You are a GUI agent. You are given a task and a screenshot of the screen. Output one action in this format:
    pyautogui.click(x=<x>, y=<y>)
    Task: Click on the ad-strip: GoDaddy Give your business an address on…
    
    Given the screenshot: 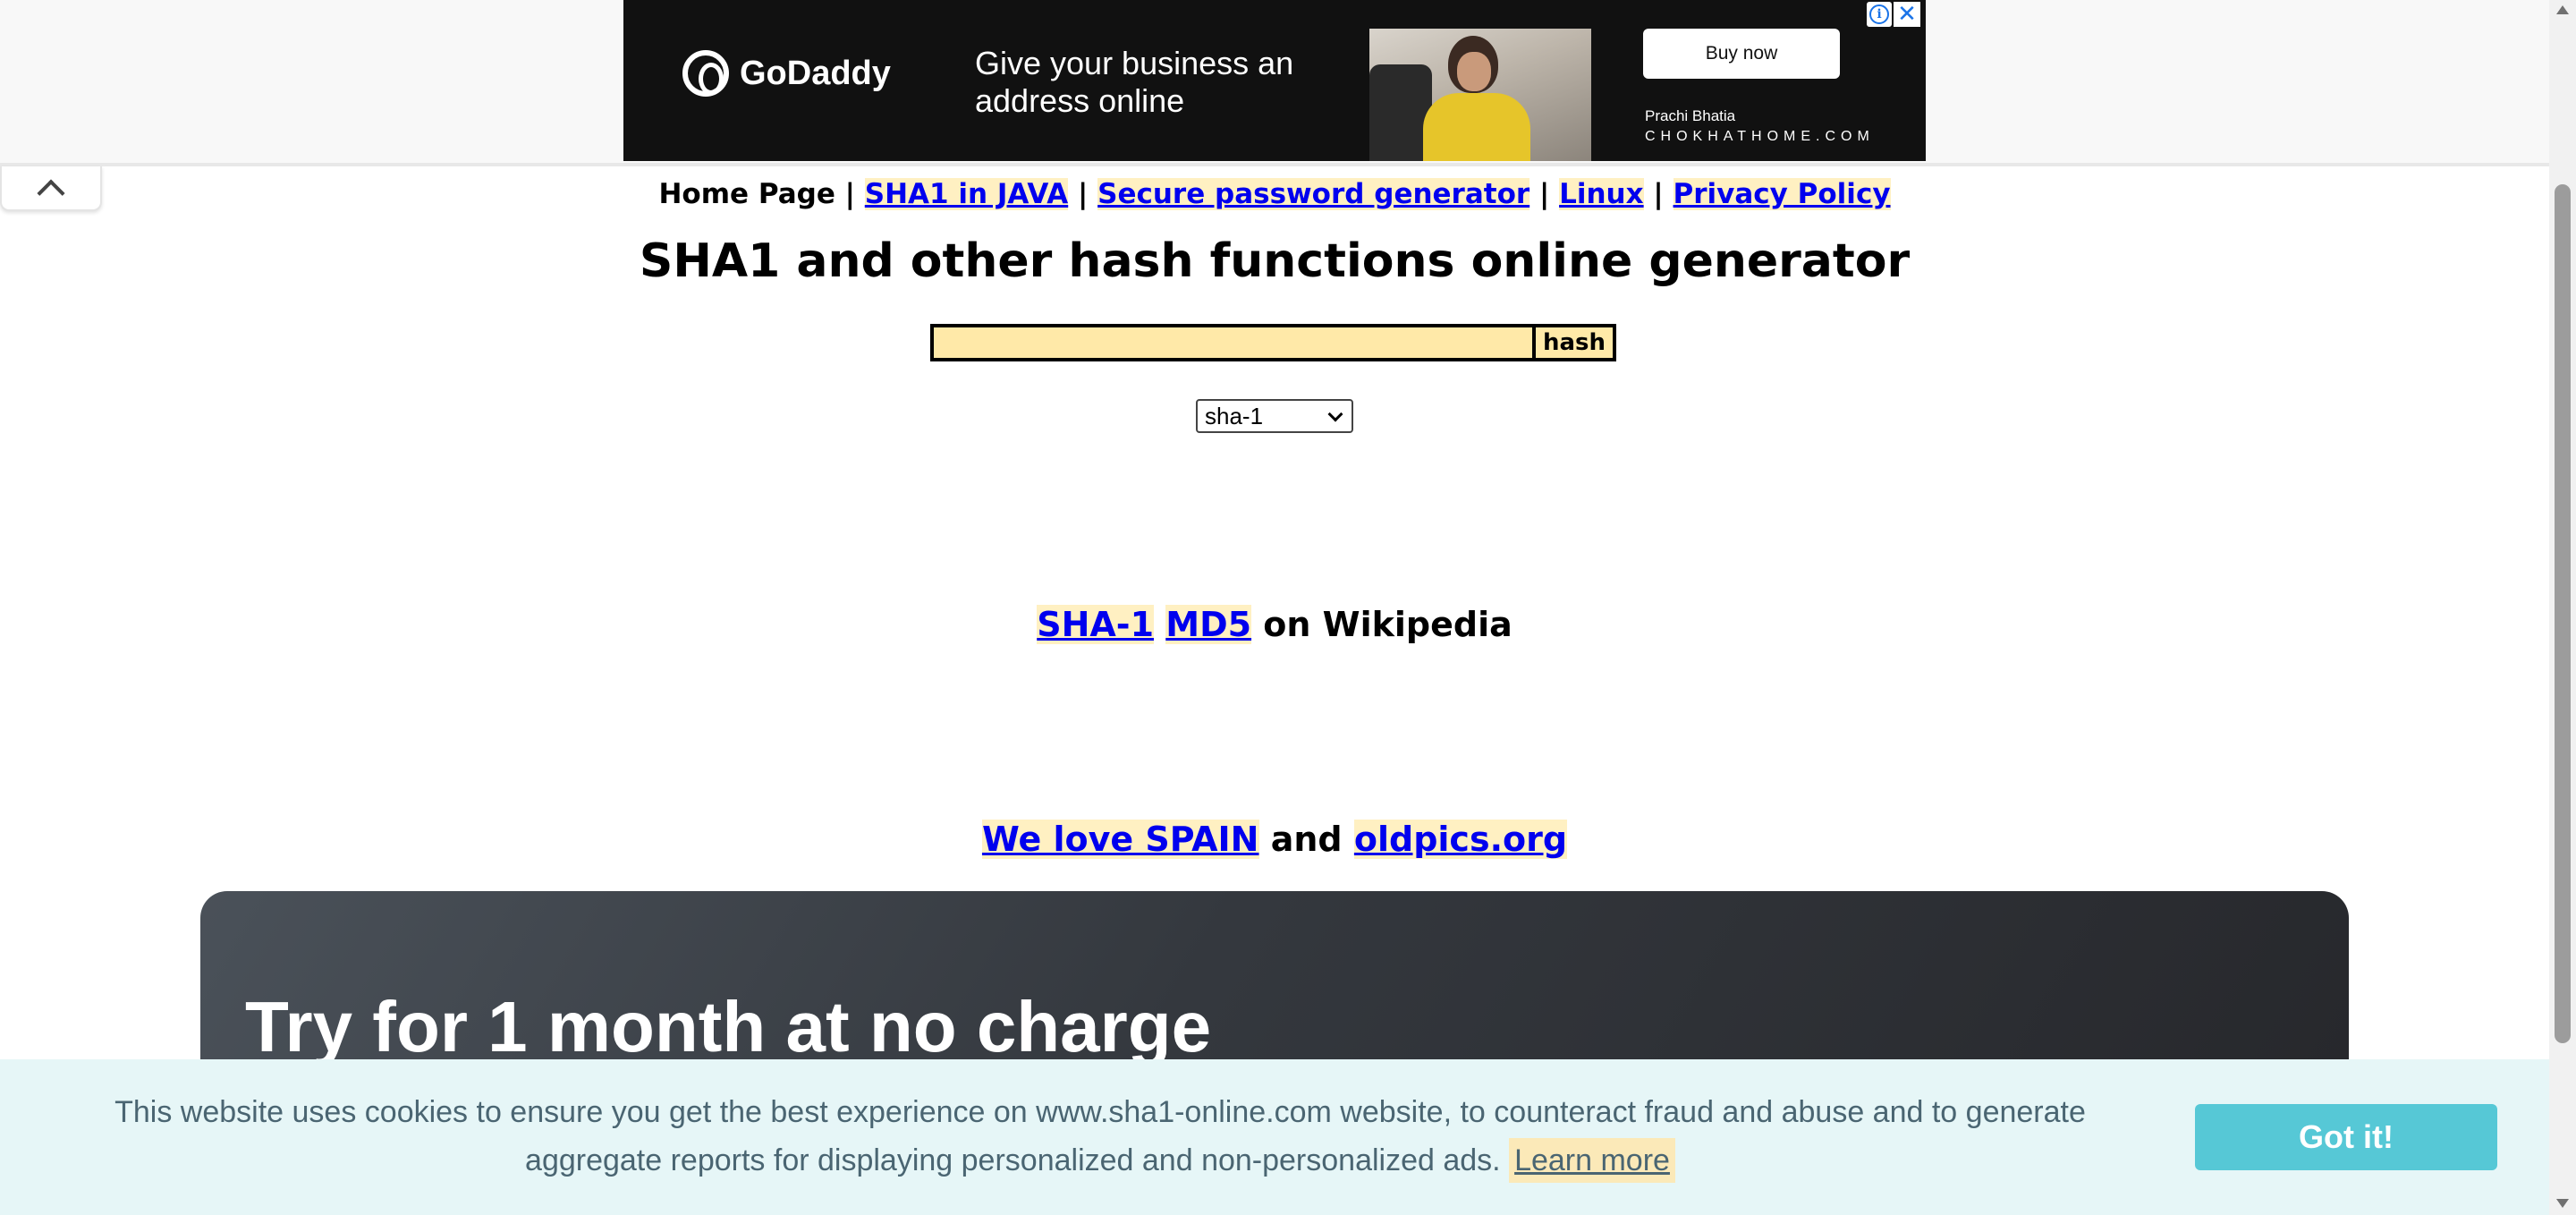 What is the action you would take?
    pyautogui.click(x=1274, y=83)
    